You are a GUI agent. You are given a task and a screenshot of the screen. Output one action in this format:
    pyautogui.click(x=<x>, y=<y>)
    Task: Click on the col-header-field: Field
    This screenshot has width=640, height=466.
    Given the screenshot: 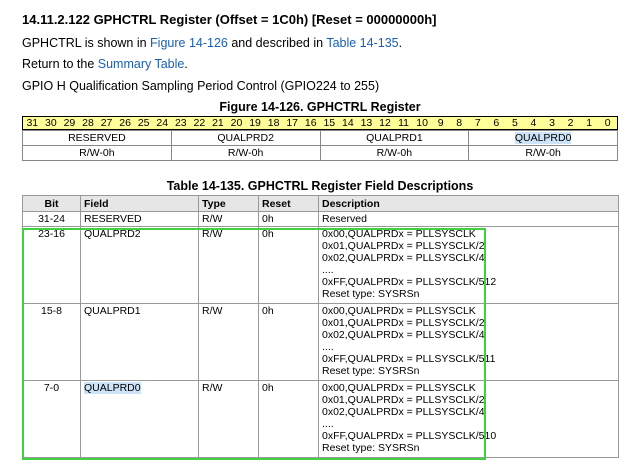 What is the action you would take?
    pyautogui.click(x=139, y=203)
    